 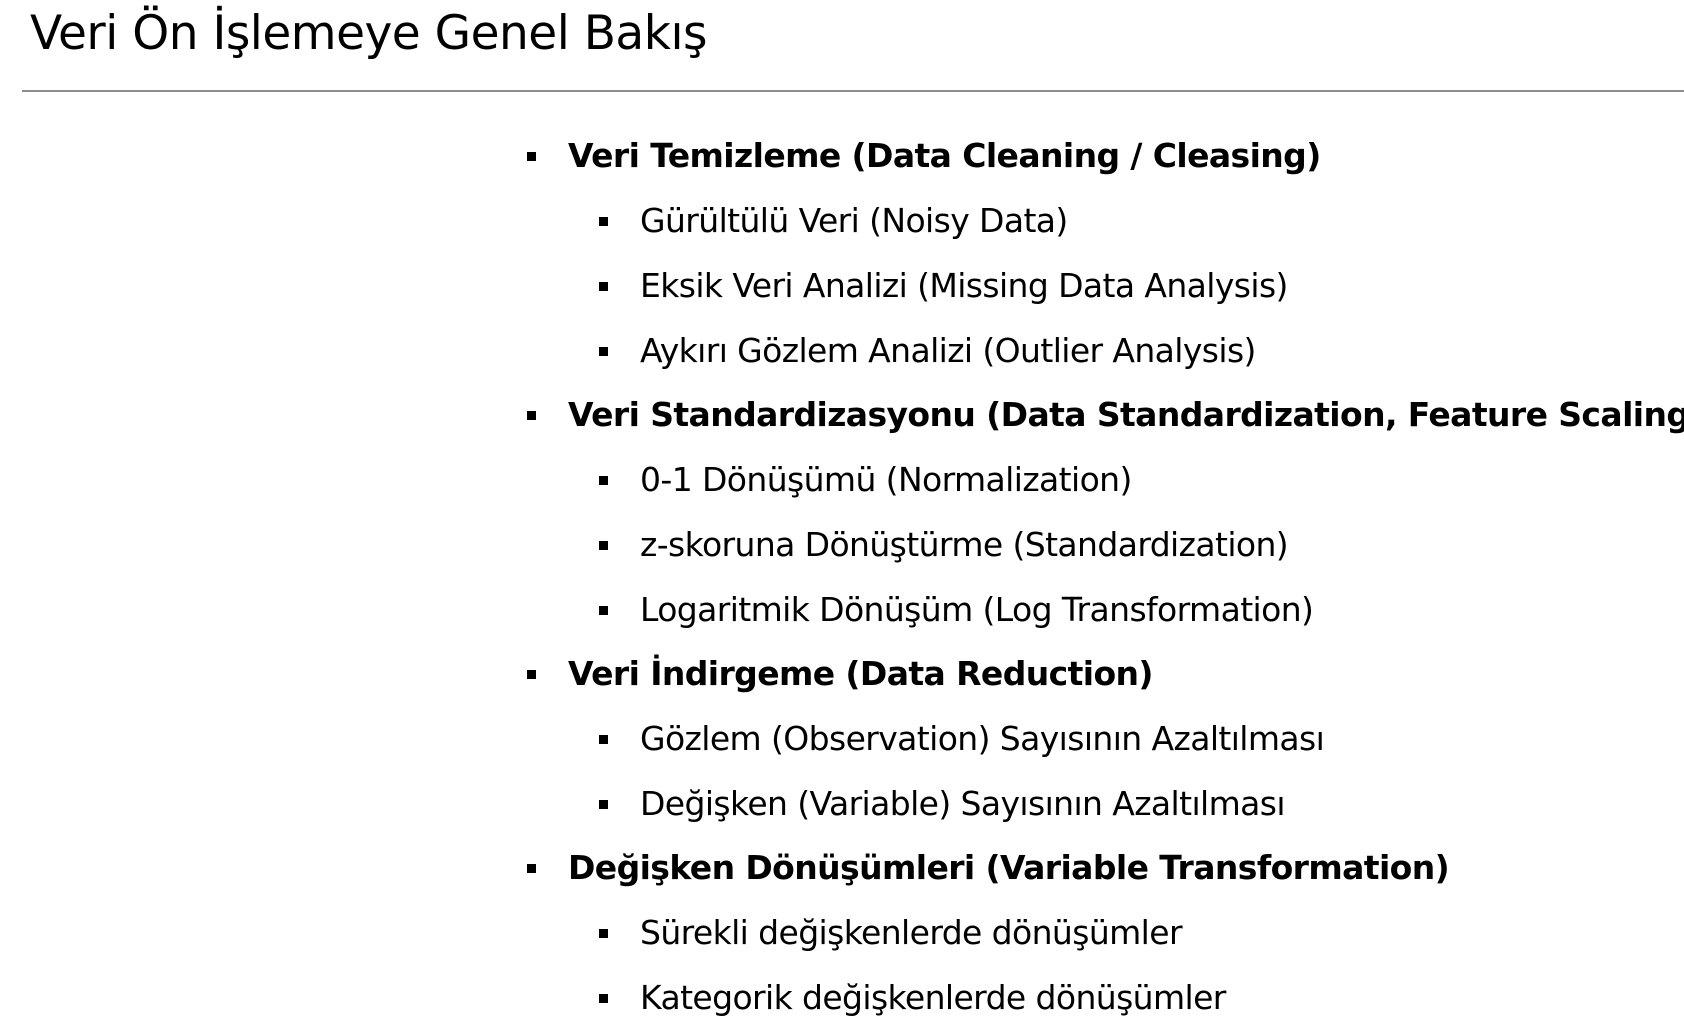 I want to click on sub-item: Gürültülü Veri (Noisy Data), so click(x=833, y=221).